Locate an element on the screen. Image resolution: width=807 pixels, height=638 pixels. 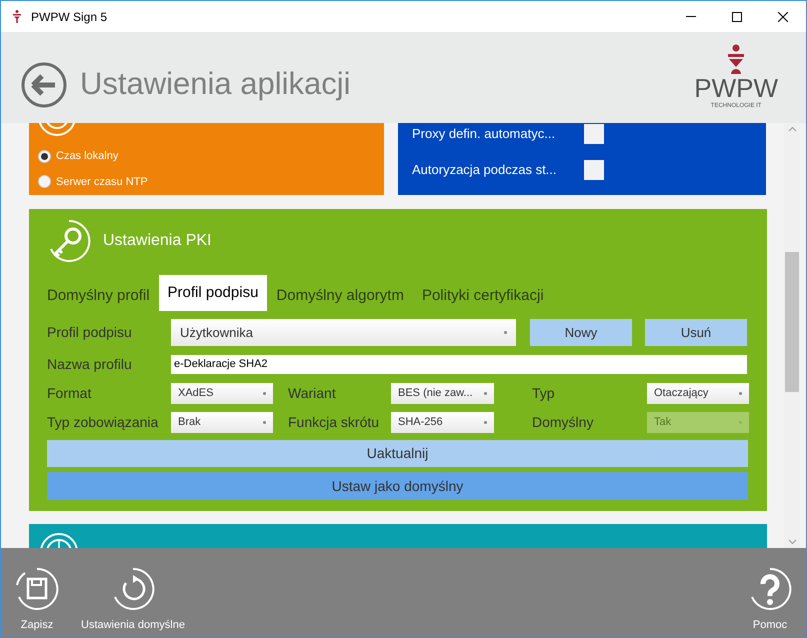
section-title: Ustawienia PKI is located at coordinates (157, 241).